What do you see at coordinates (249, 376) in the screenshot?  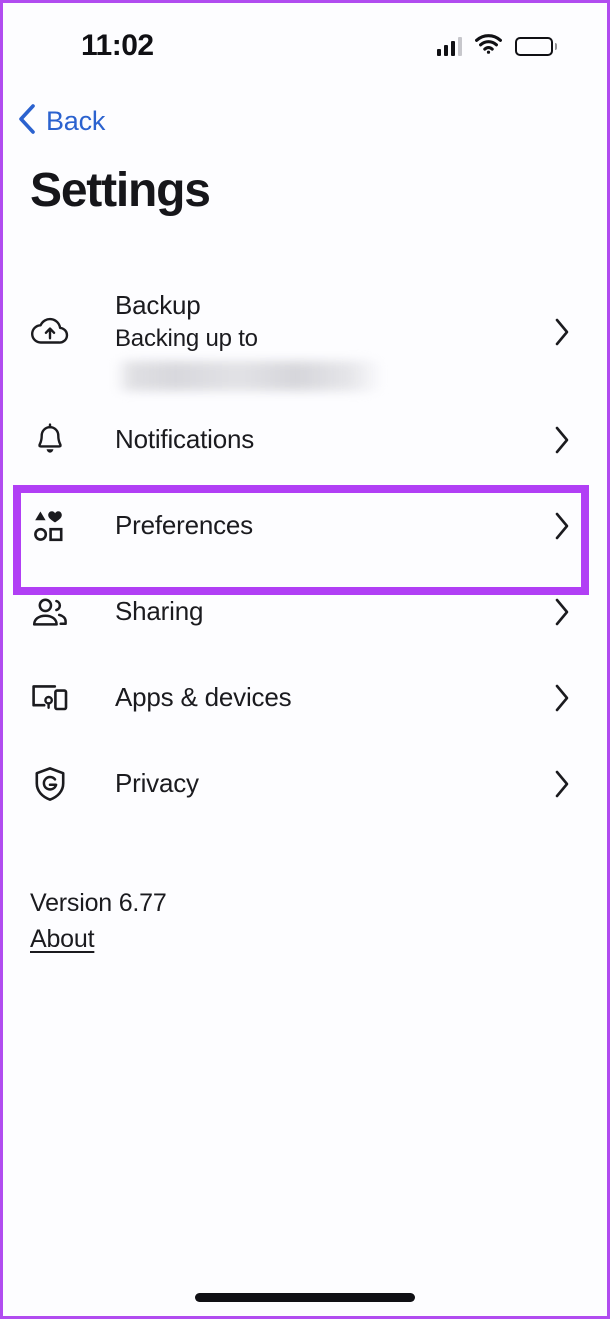 I see `redacted-account-text` at bounding box center [249, 376].